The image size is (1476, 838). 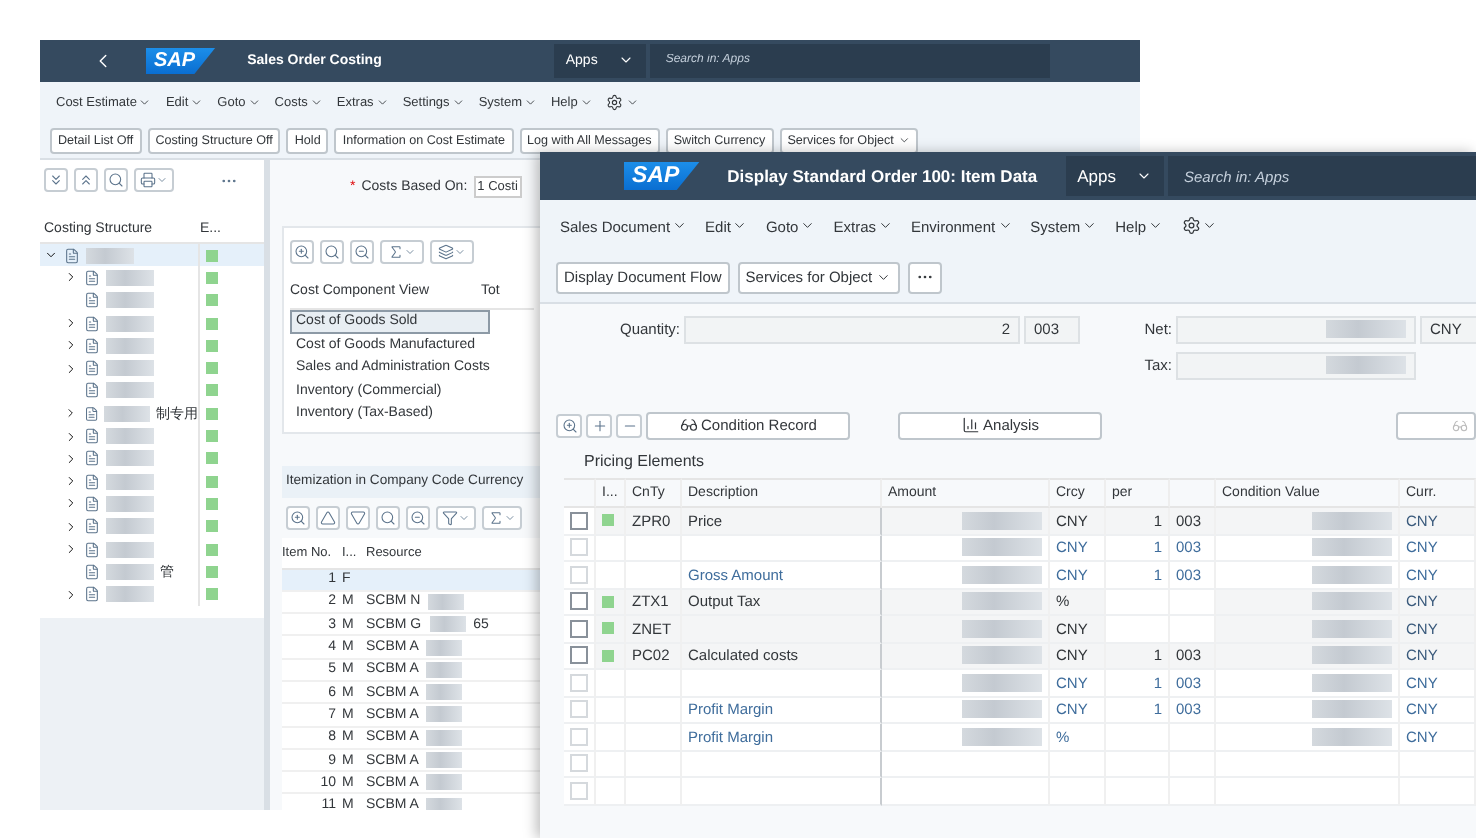 I want to click on double-chevron-down-icon, so click(x=56, y=180).